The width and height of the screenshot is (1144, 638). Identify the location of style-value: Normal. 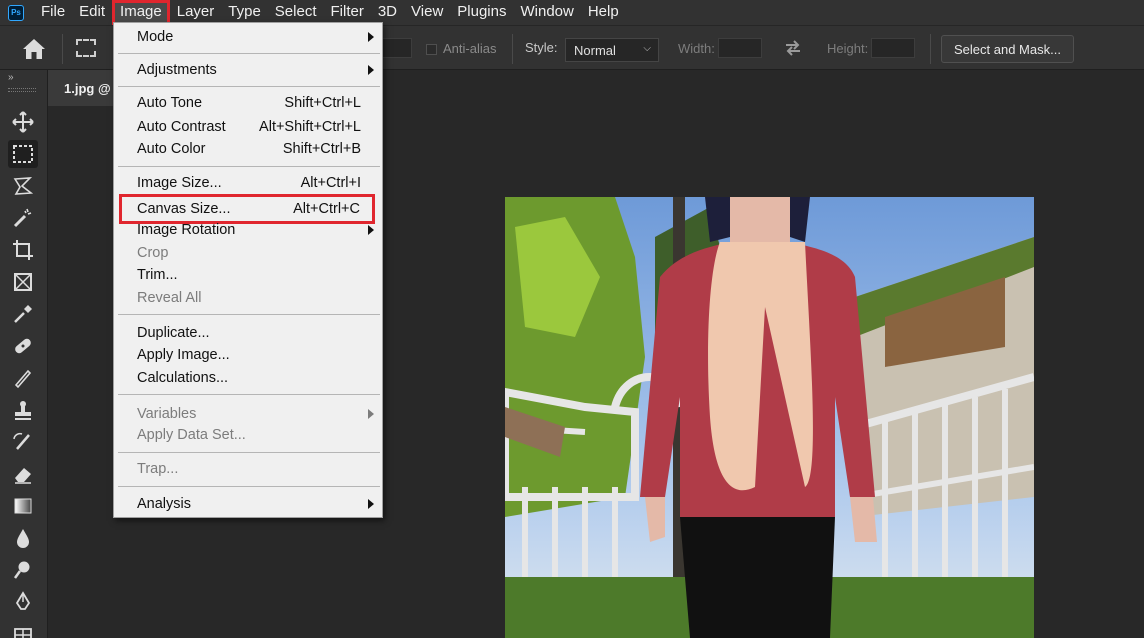
(595, 50).